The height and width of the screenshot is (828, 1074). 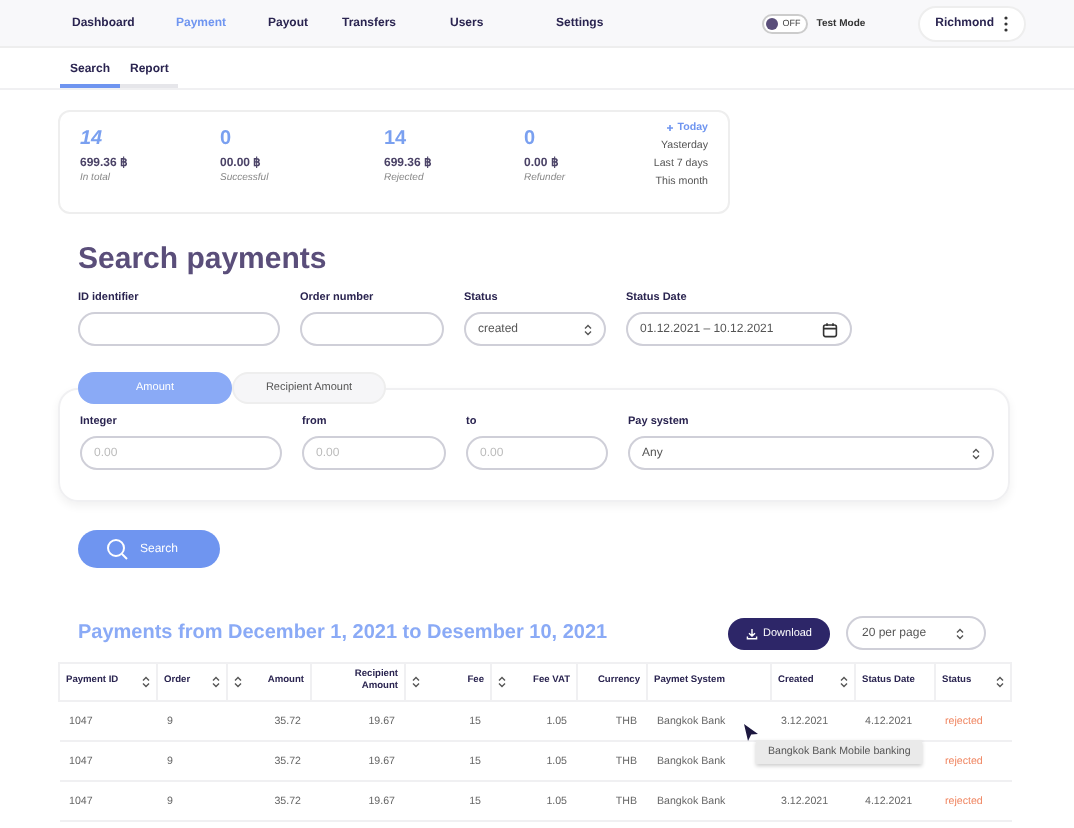 I want to click on plus-icon, so click(x=669, y=128).